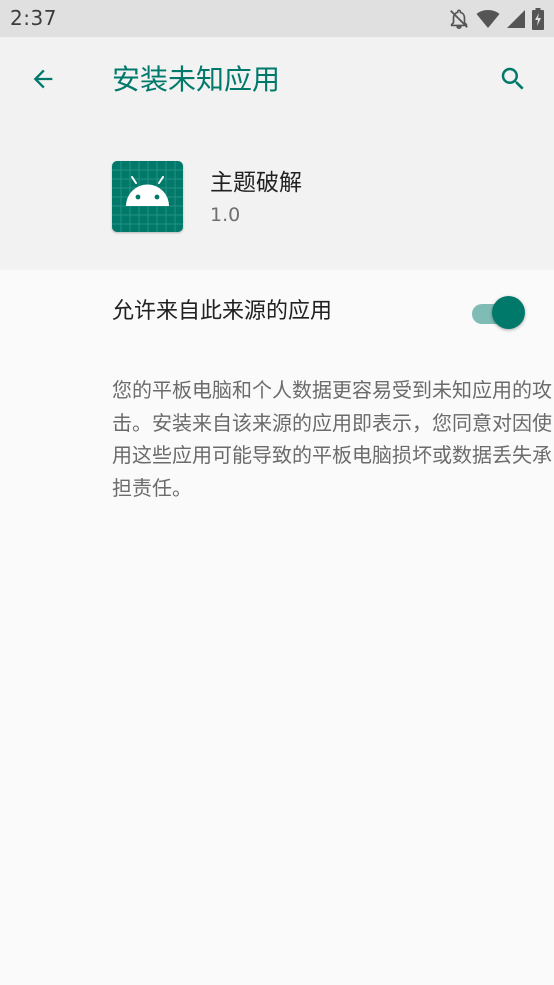 This screenshot has height=985, width=554. Describe the element at coordinates (488, 19) in the screenshot. I see `wifi-icon` at that location.